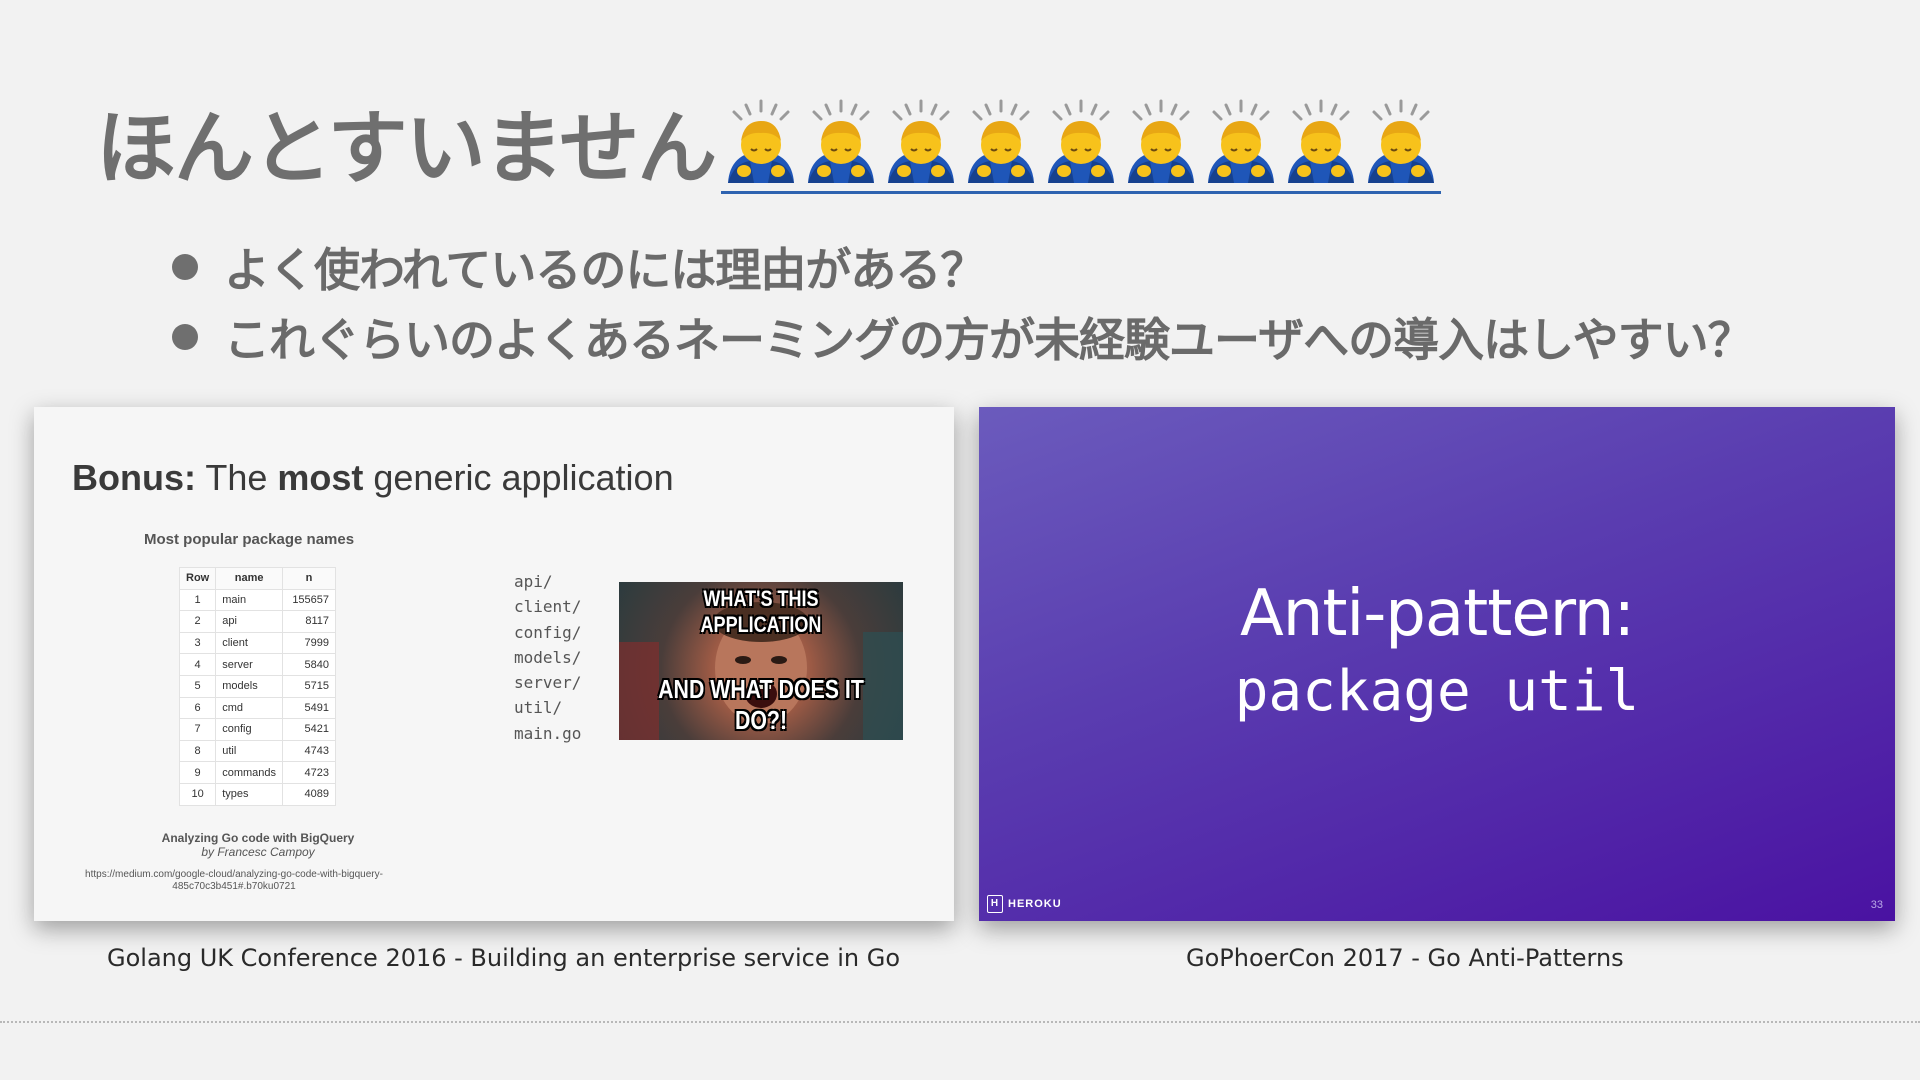  Describe the element at coordinates (989, 340) in the screenshot. I see `bullet-text: これぐらいのよくあるネーミングの方が未経験ユーザへの導入はしやすい？` at that location.